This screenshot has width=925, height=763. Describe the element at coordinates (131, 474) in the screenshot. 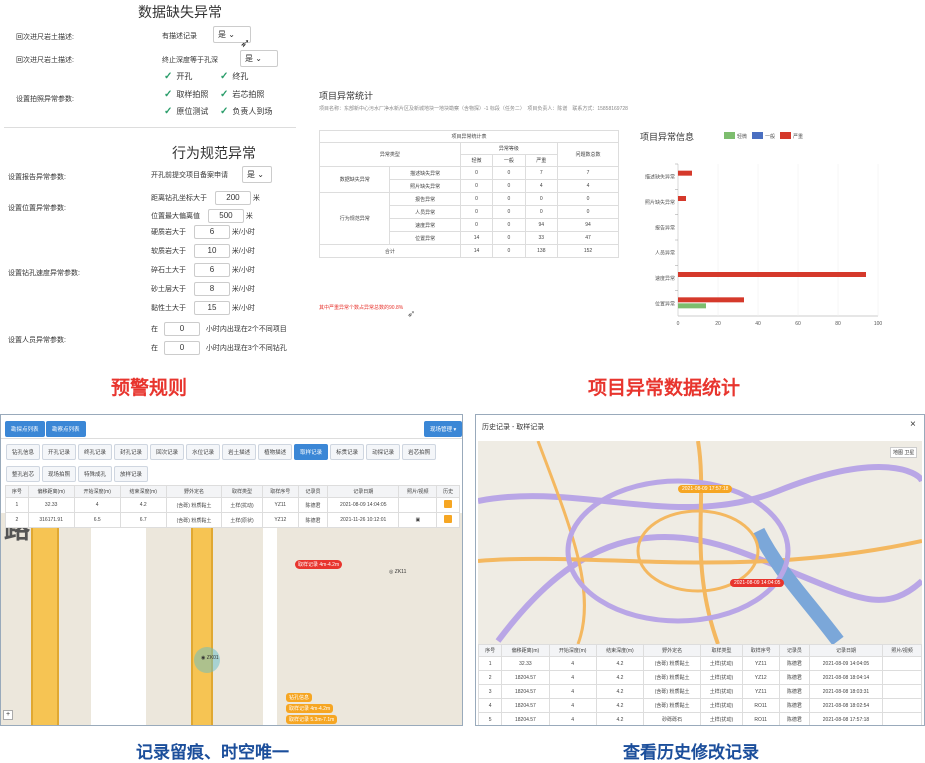

I see `record-tab: 放样记录` at that location.